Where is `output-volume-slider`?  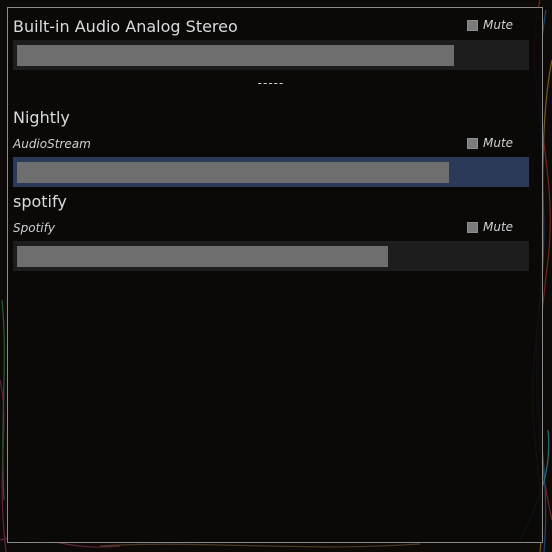 output-volume-slider is located at coordinates (271, 55).